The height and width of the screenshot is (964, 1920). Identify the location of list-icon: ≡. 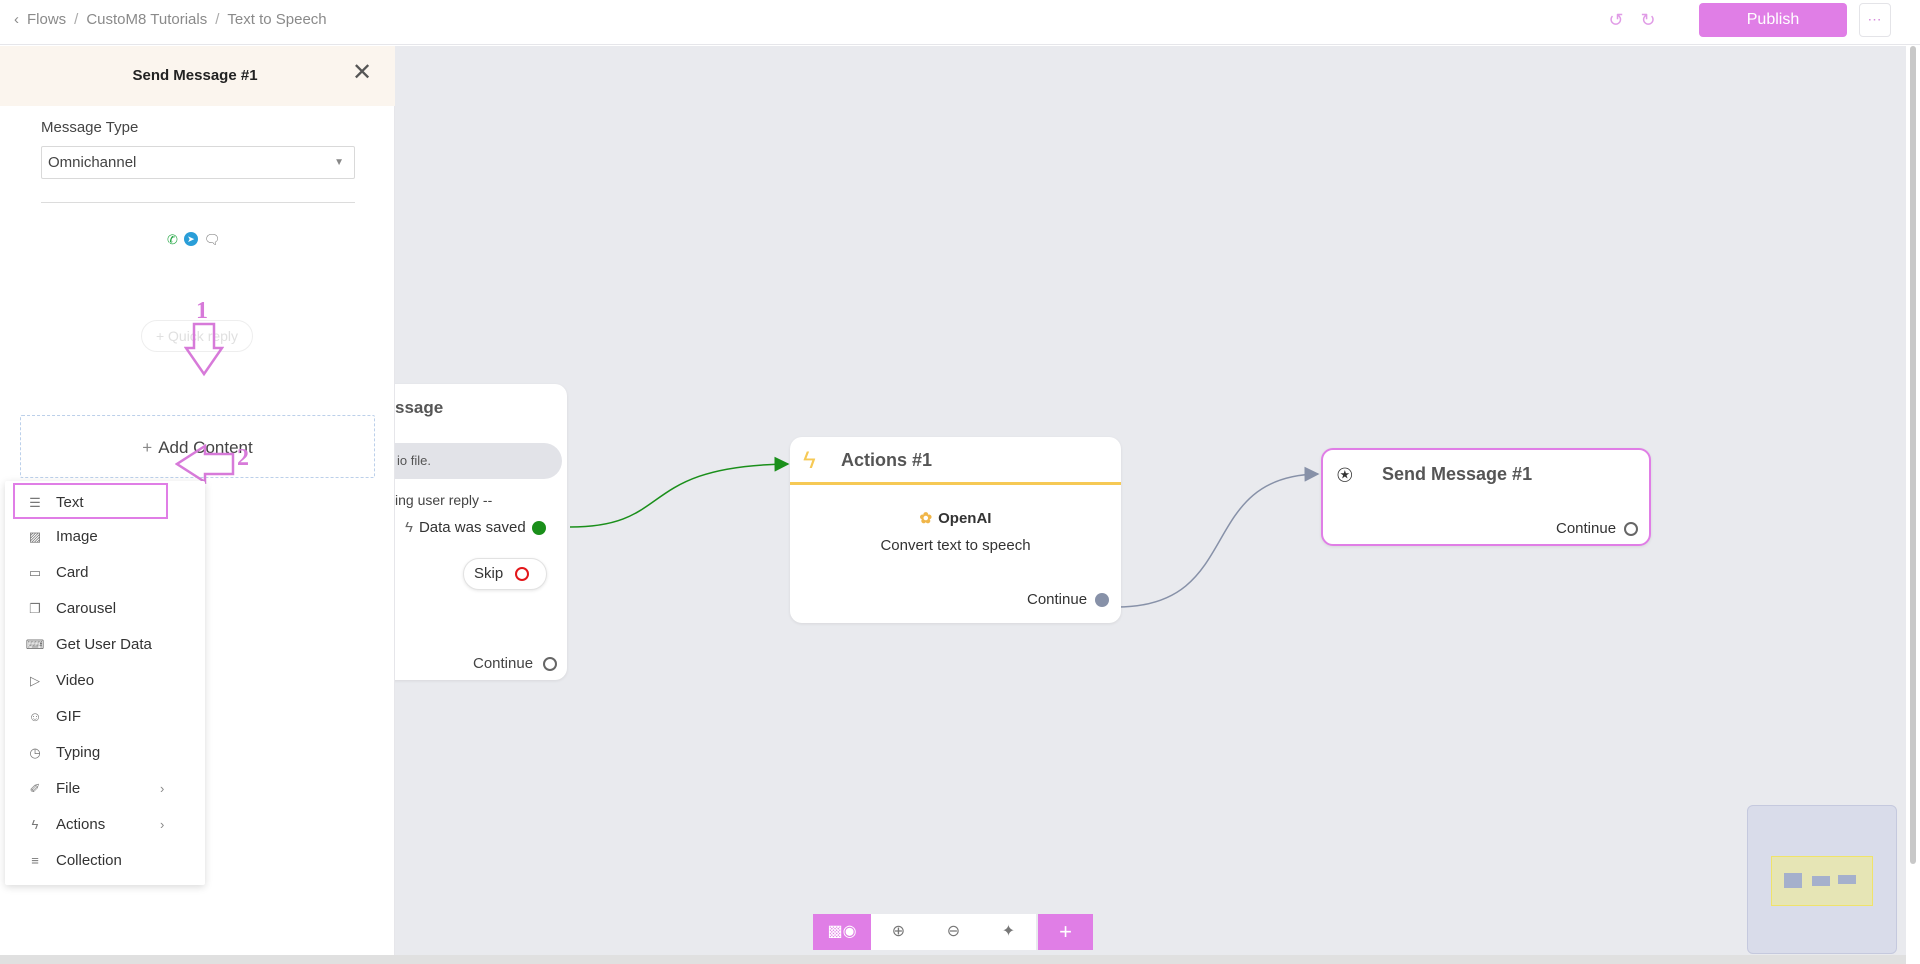
(35, 860).